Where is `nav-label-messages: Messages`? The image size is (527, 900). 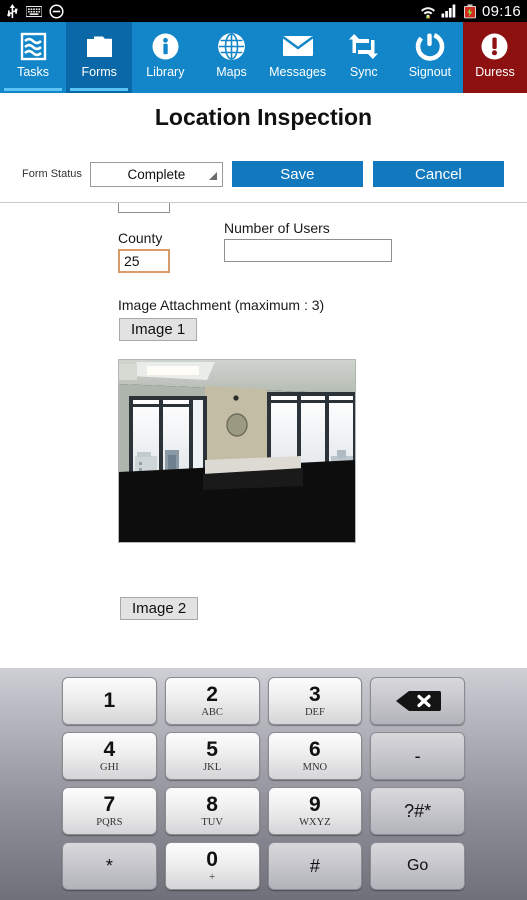
nav-label-messages: Messages is located at coordinates (298, 72).